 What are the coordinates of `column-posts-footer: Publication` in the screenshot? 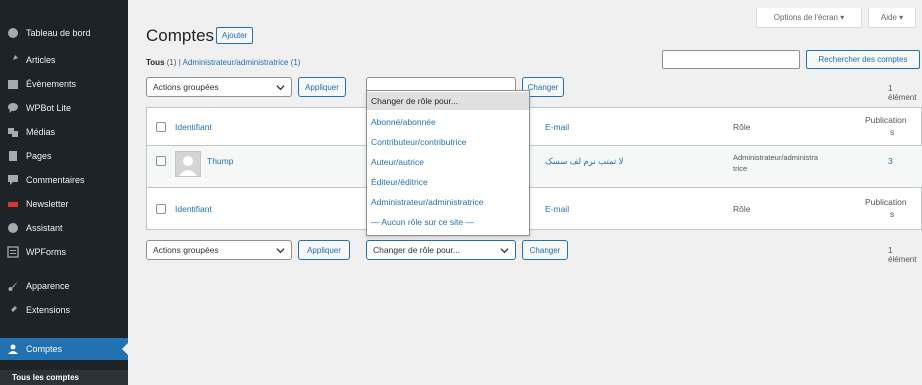 It's located at (886, 202).